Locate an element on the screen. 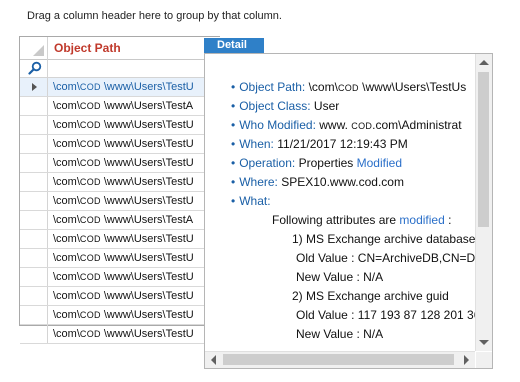 This screenshot has height=382, width=520. detail-operation: • Operation: Properties Modified is located at coordinates (316, 163).